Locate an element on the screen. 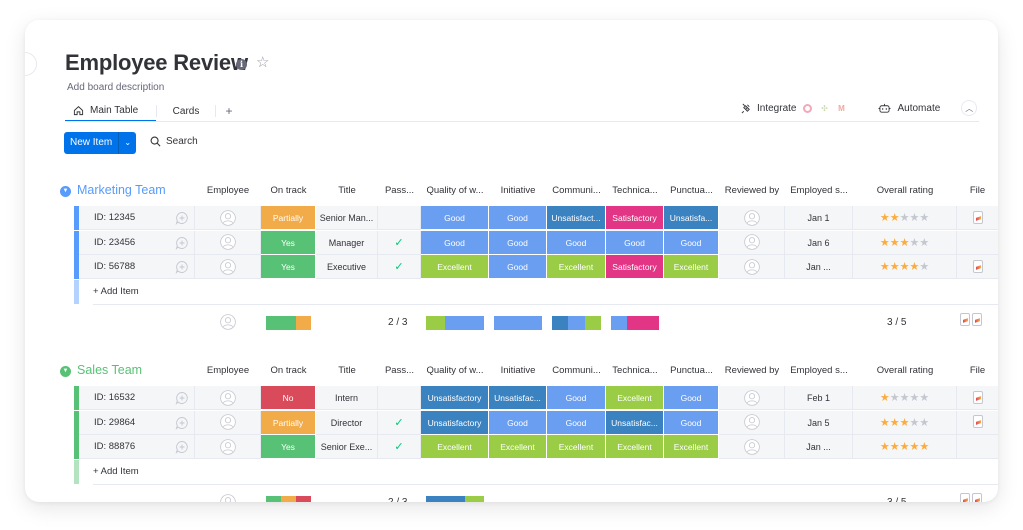 This screenshot has height=530, width=1023. title-cell: Manager is located at coordinates (347, 242).